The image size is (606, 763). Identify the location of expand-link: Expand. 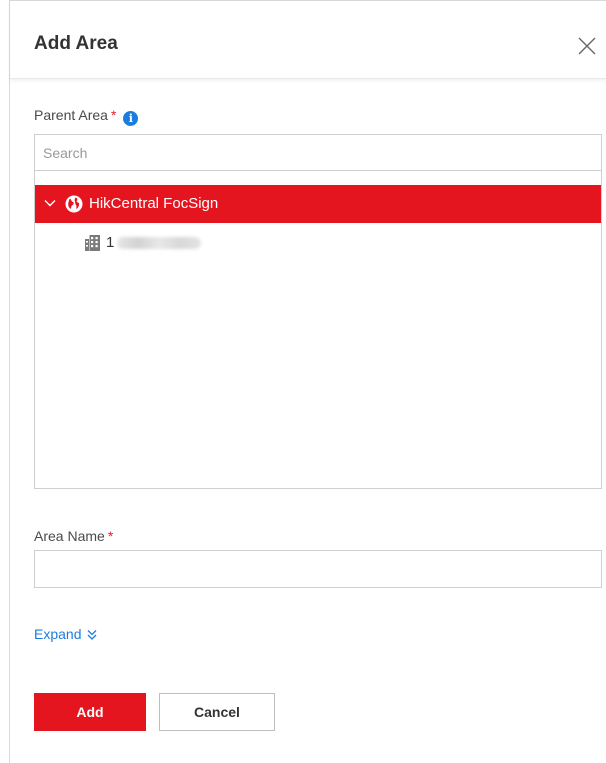
(66, 634).